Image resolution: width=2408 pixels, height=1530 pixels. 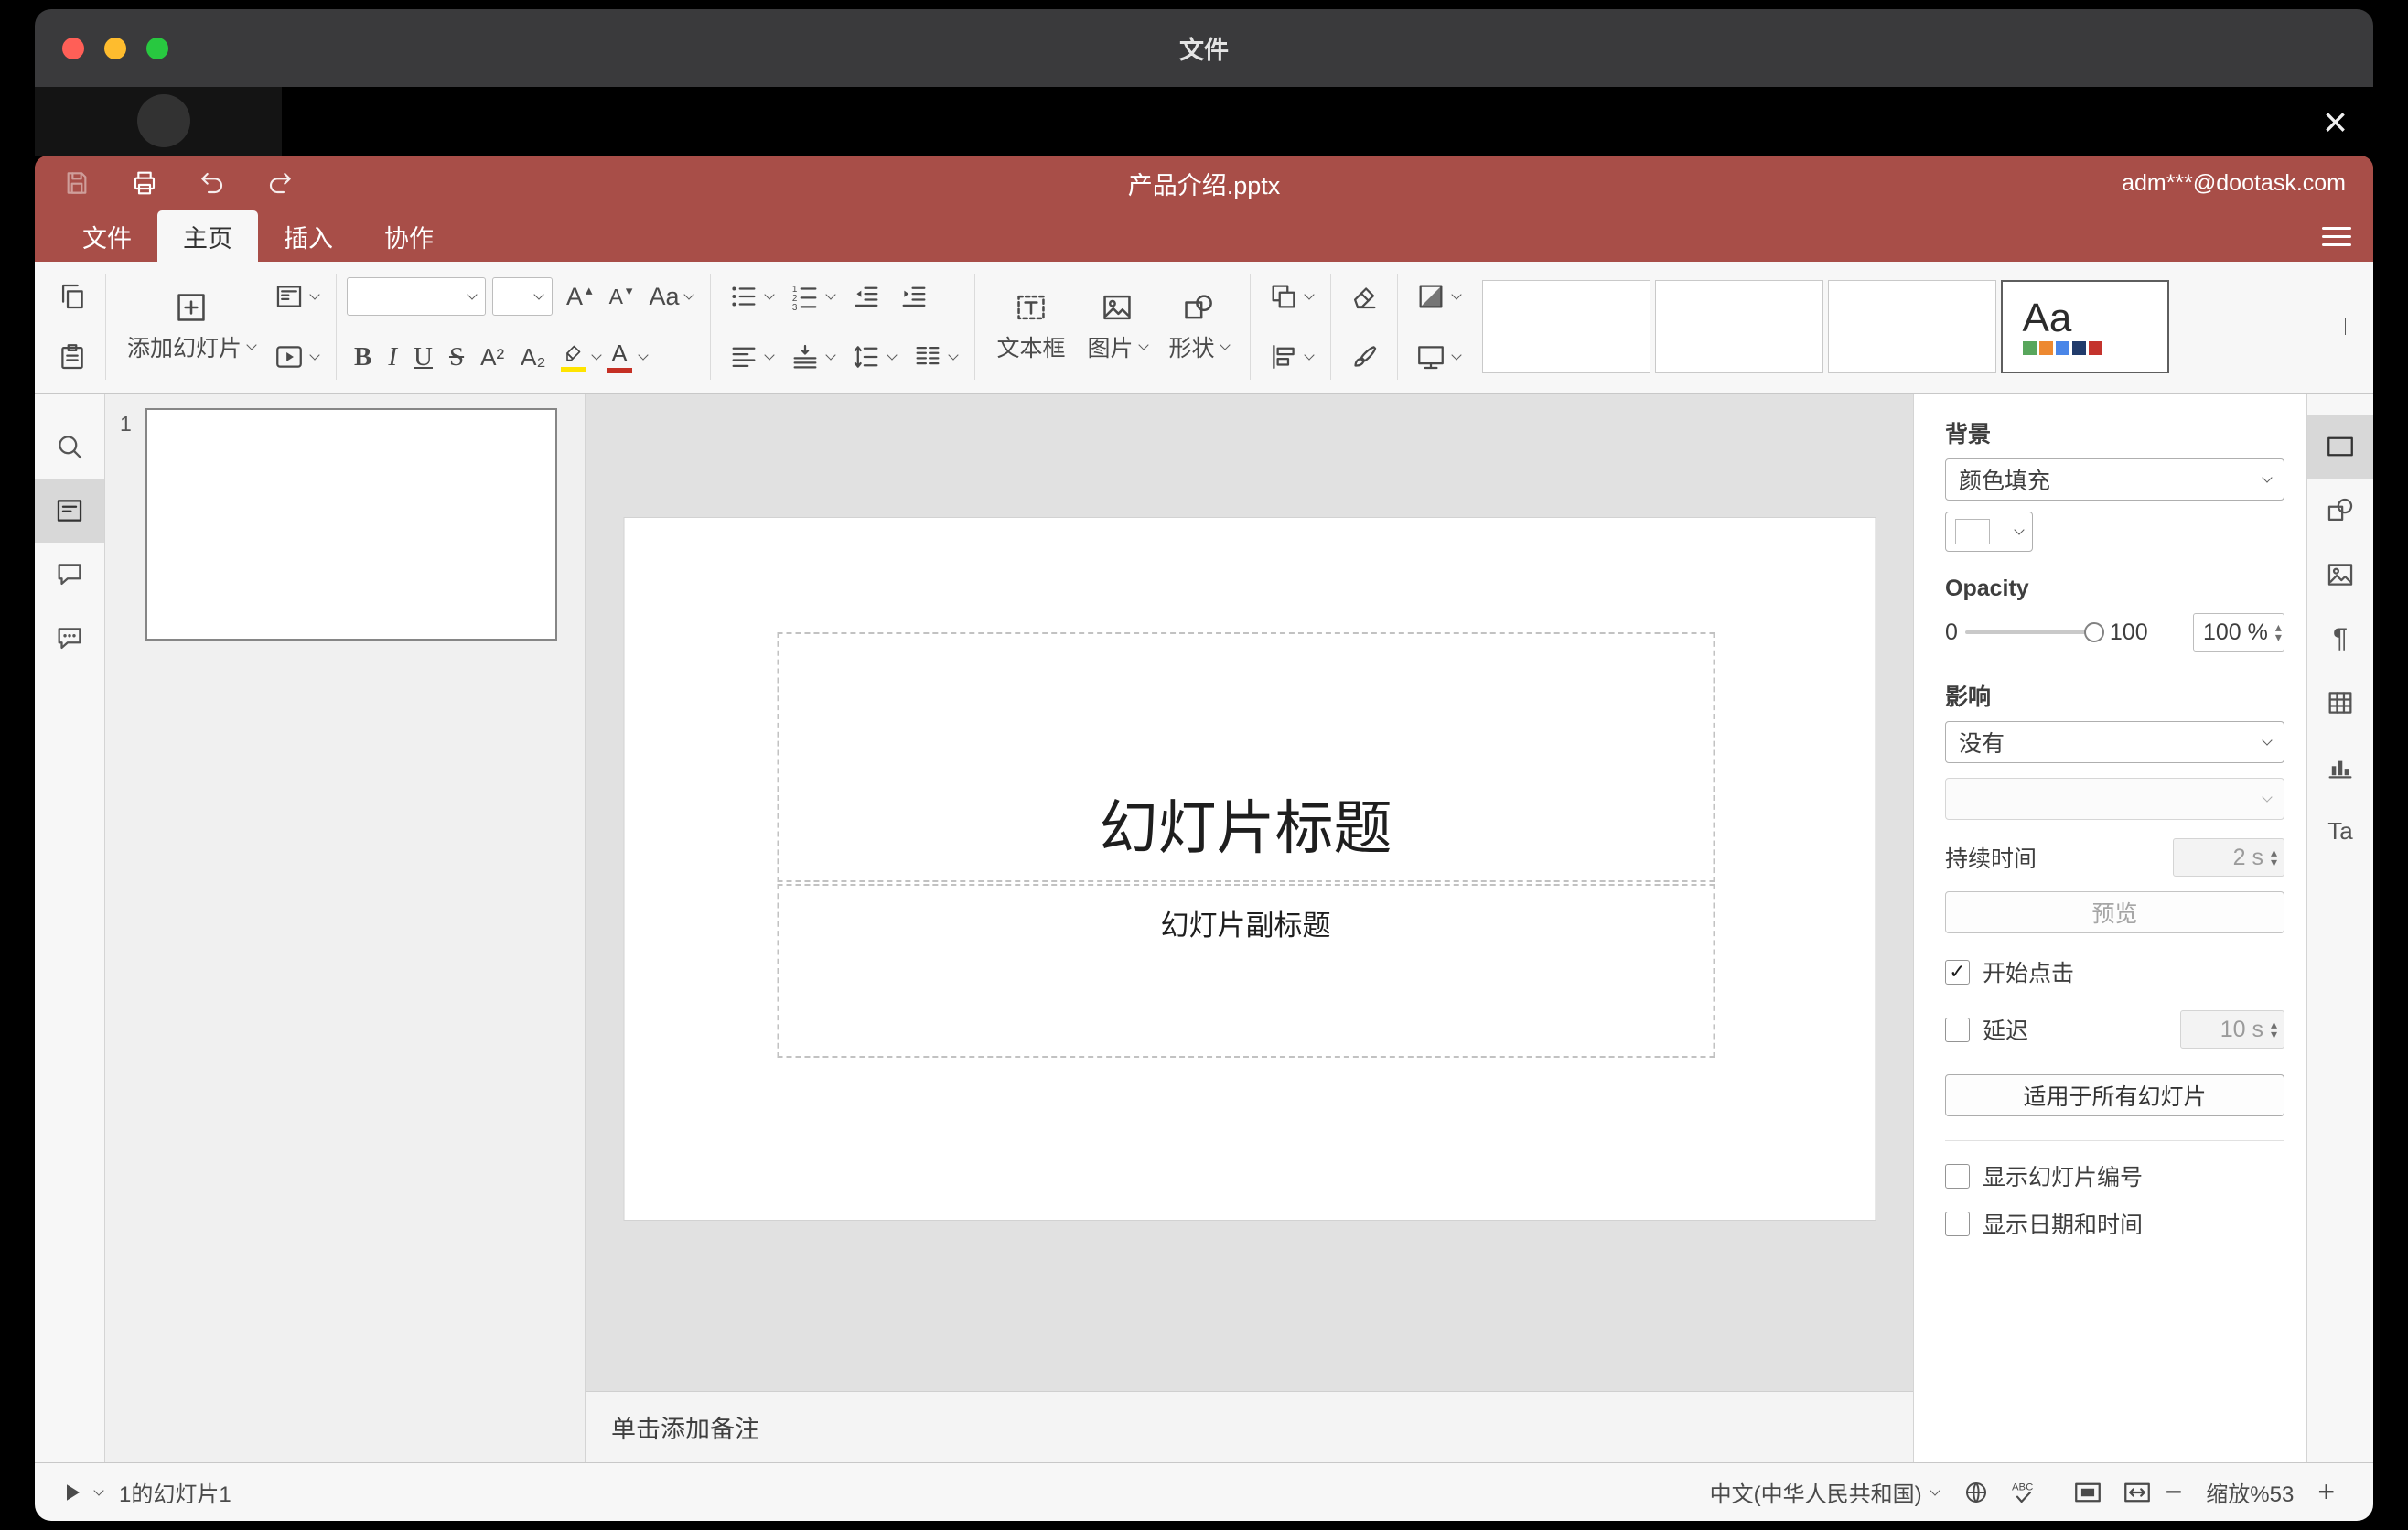 I want to click on color-scheme-button, so click(x=1437, y=296).